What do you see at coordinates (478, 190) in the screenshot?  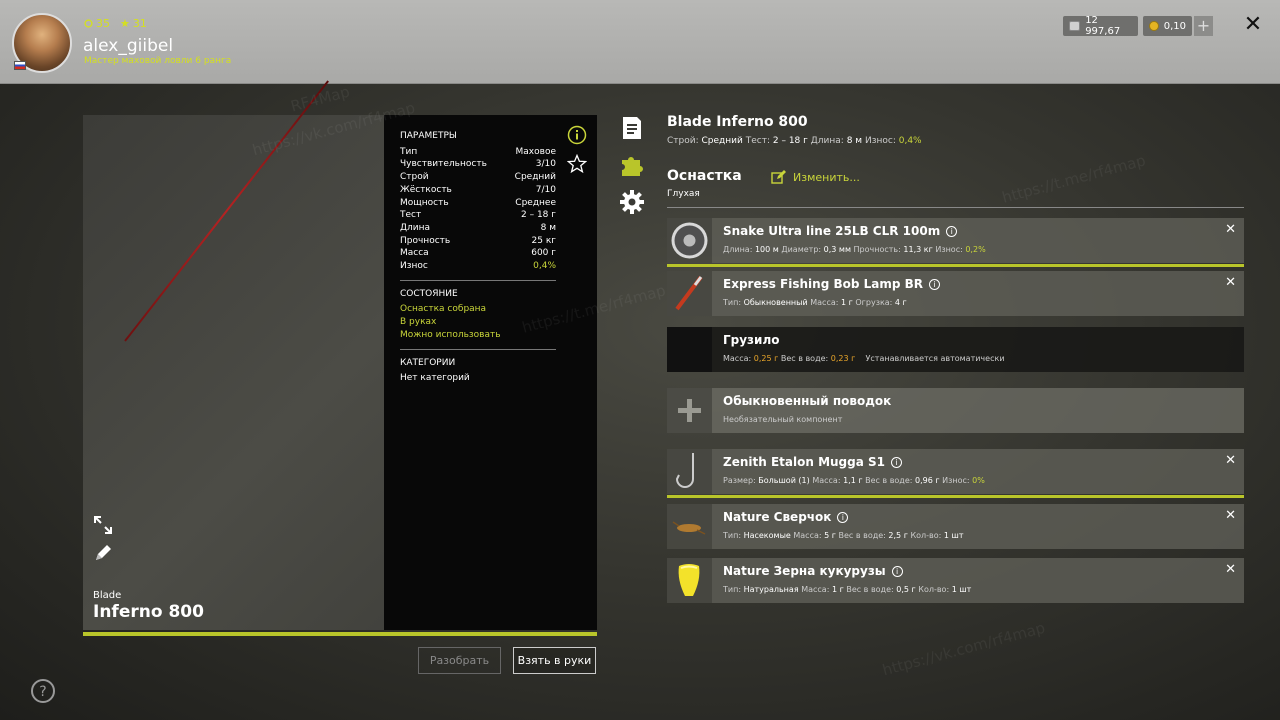 I see `param-row: Жёсткость 7/10` at bounding box center [478, 190].